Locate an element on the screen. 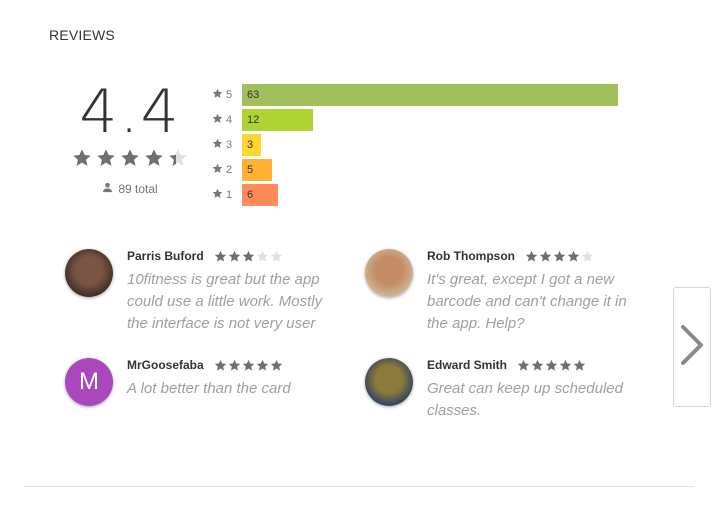  next-reviews-button is located at coordinates (692, 347).